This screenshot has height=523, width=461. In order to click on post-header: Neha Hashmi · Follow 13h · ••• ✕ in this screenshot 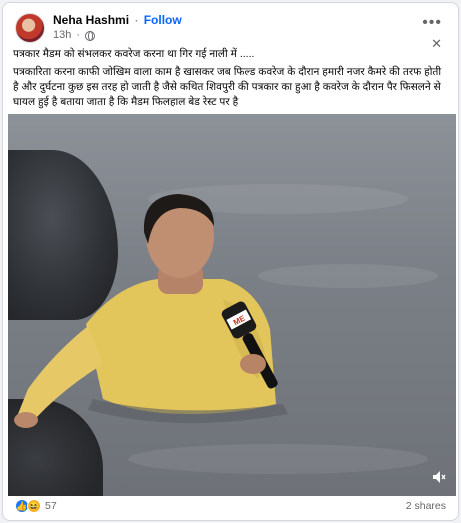, I will do `click(231, 31)`.